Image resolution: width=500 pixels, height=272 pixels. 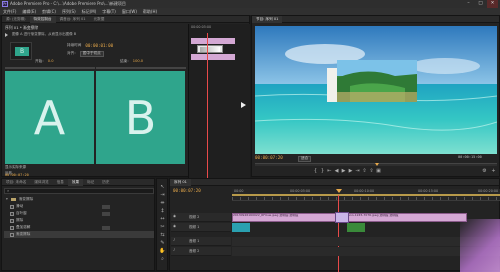 I want to click on ripple-edit-tool-icon: ⇹, so click(x=162, y=203).